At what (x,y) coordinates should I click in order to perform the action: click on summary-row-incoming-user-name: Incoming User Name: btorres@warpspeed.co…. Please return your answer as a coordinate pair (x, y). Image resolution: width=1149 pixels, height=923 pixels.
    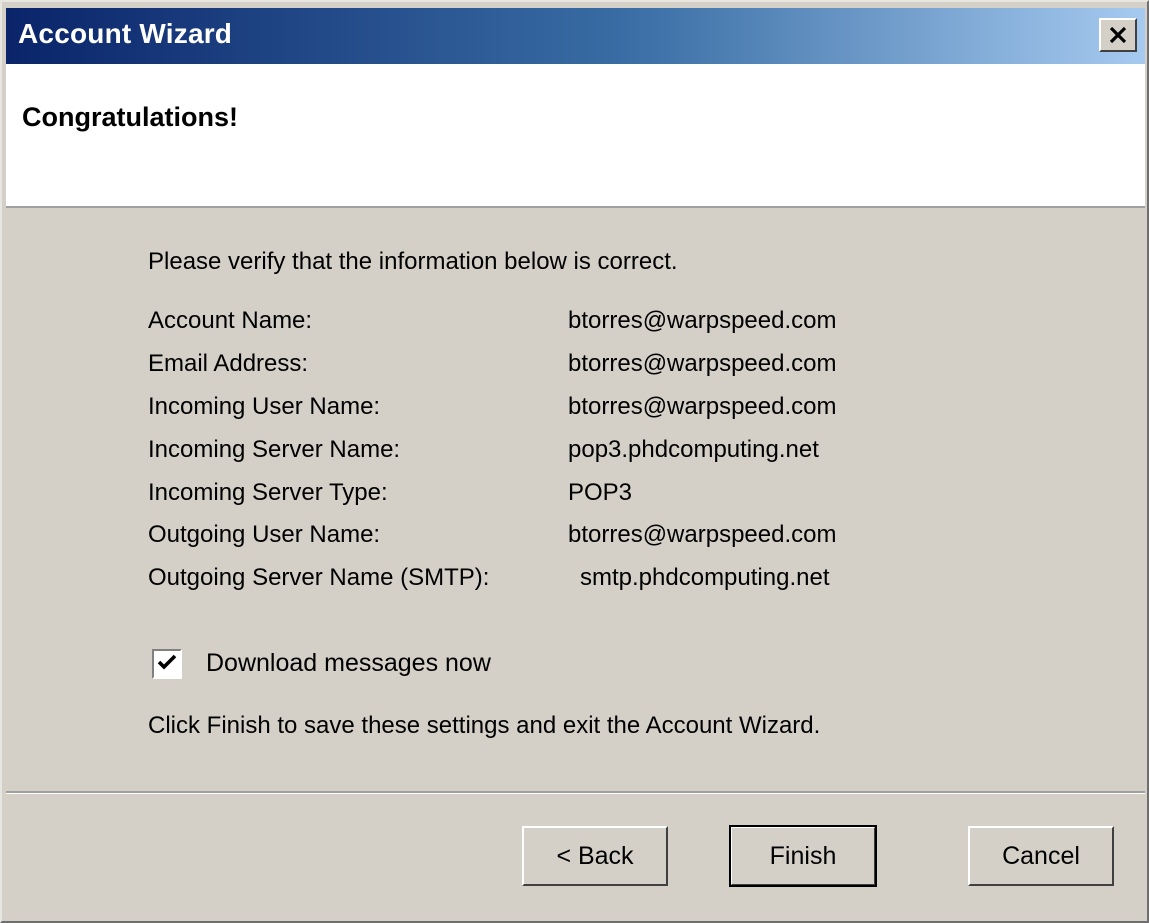
    Looking at the image, I should click on (598, 413).